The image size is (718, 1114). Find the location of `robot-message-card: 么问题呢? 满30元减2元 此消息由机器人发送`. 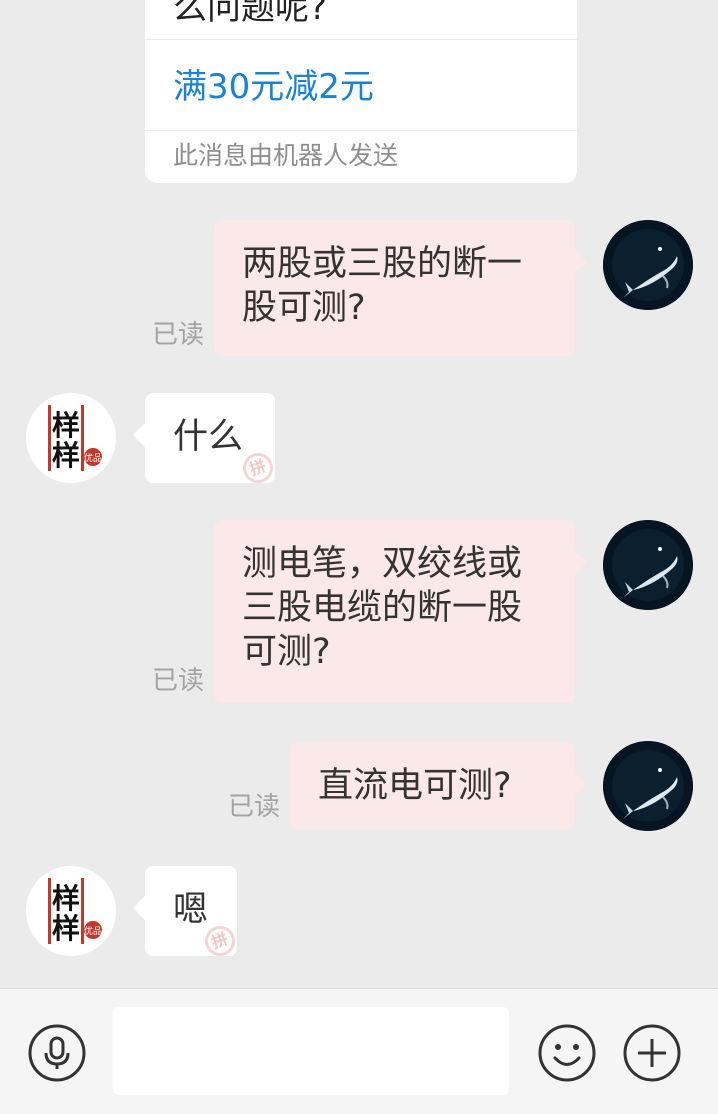

robot-message-card: 么问题呢? 满30元减2元 此消息由机器人发送 is located at coordinates (361, 91).